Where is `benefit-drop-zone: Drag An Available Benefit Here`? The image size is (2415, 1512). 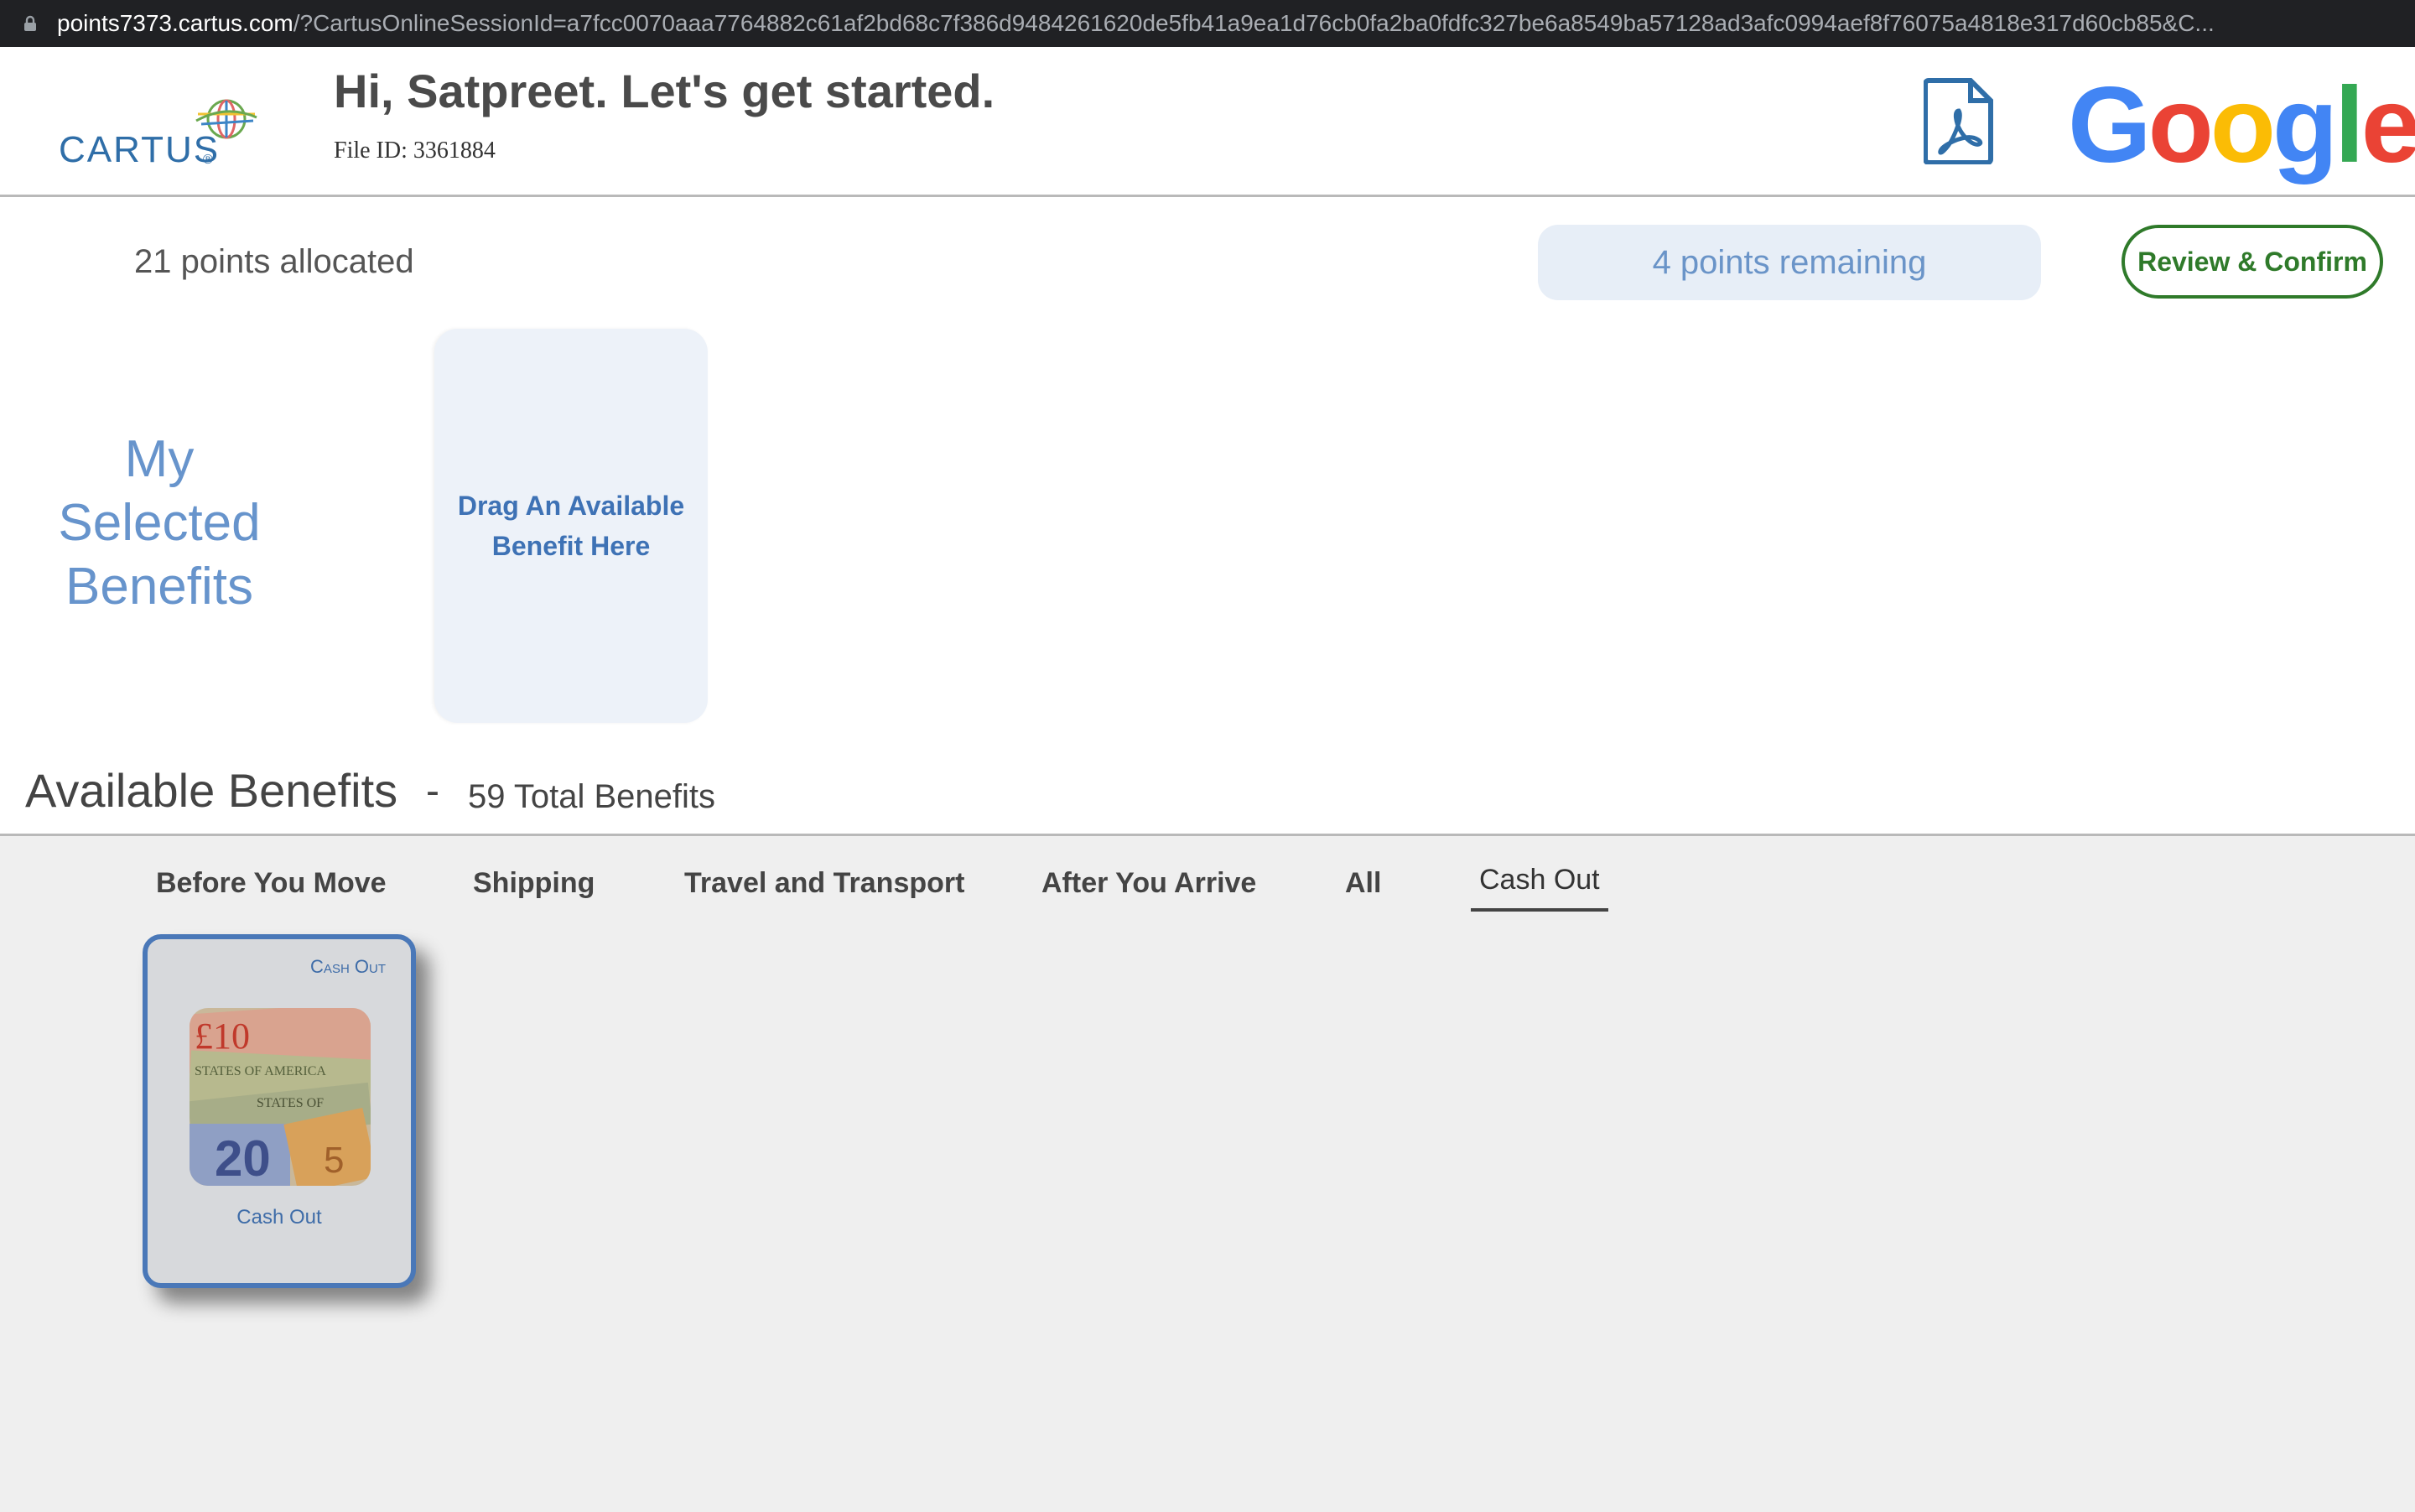
benefit-drop-zone: Drag An Available Benefit Here is located at coordinates (571, 526).